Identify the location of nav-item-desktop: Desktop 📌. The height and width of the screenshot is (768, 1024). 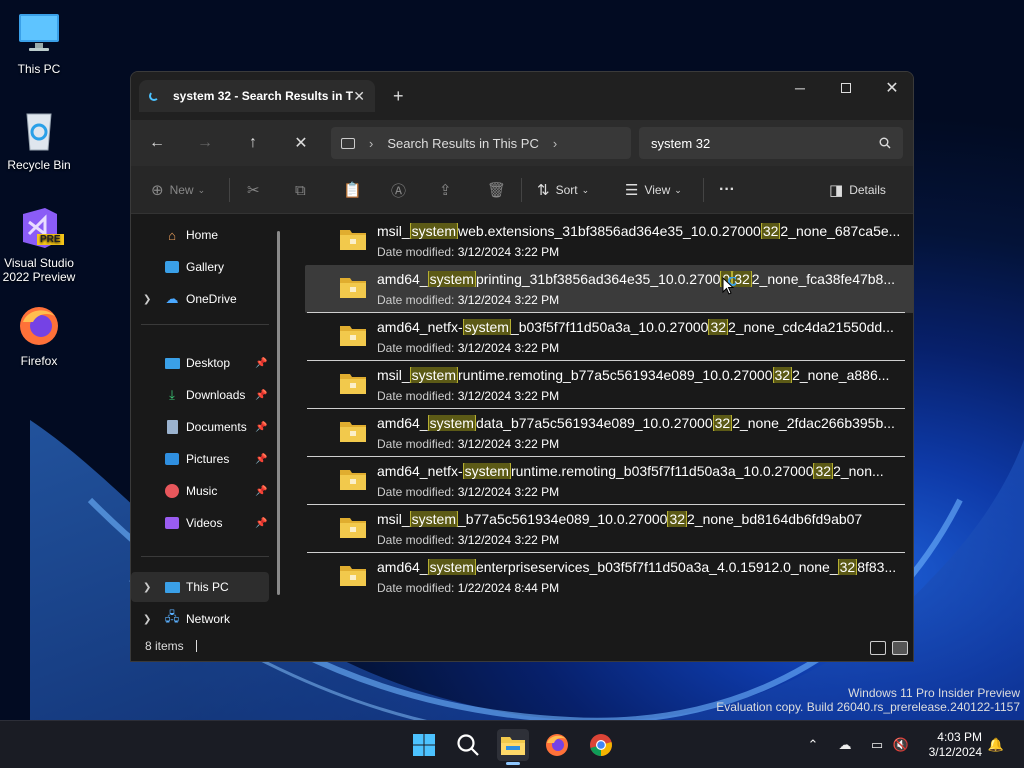
(200, 363).